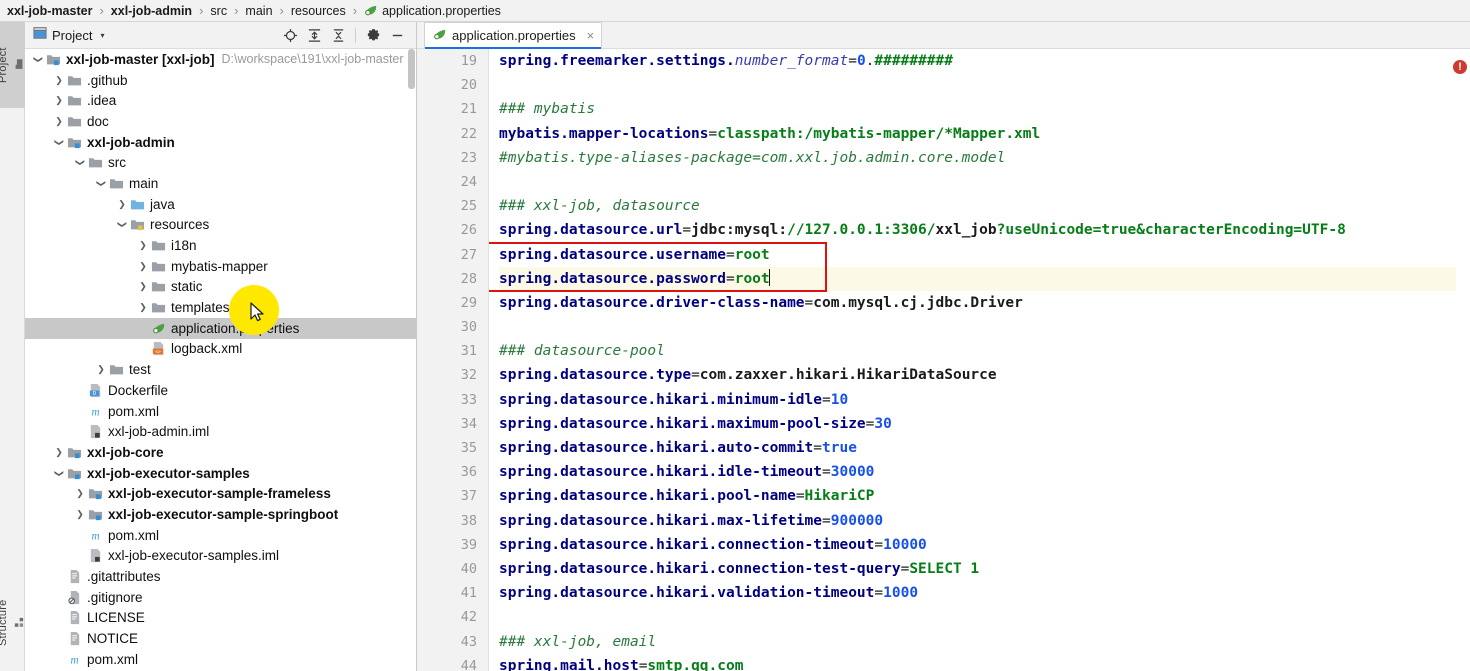  Describe the element at coordinates (66, 35) in the screenshot. I see `project-panel-title-group: Project ▾` at that location.